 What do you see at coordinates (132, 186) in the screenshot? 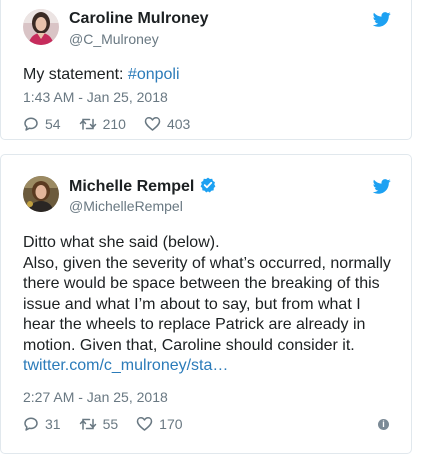
I see `author-name-text: Michelle Rempel` at bounding box center [132, 186].